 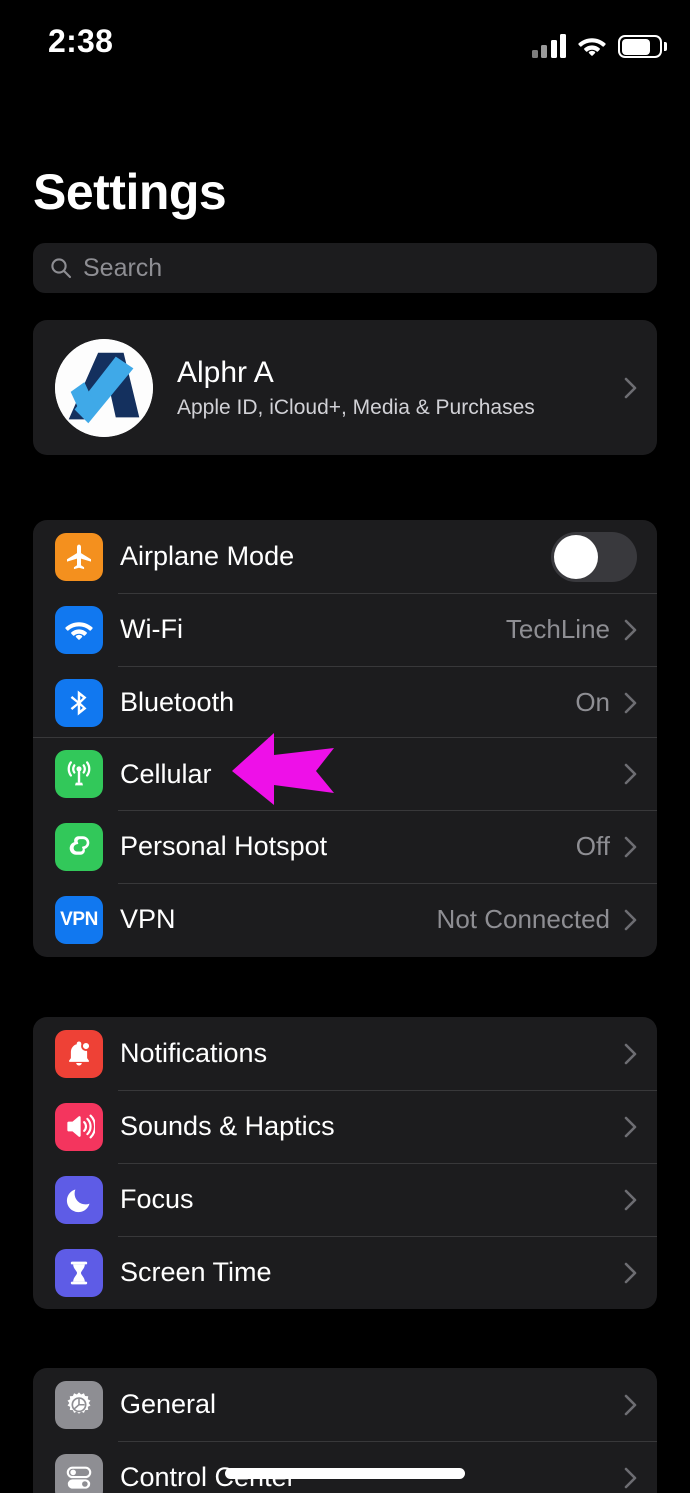 I want to click on airplane-mode-toggle, so click(x=594, y=556).